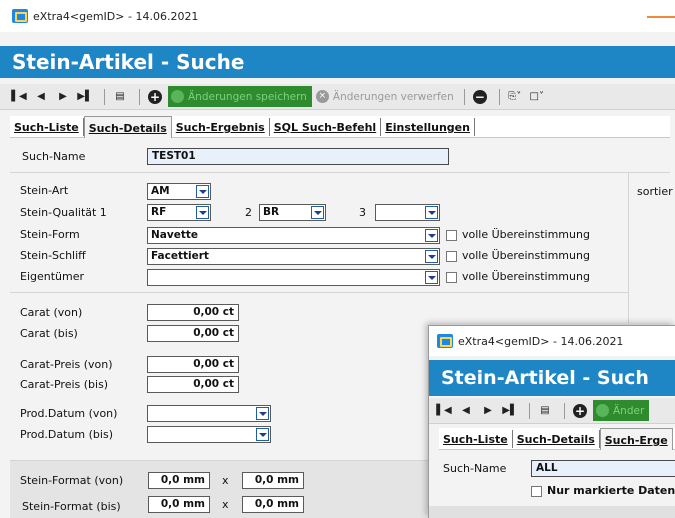 The width and height of the screenshot is (675, 518). I want to click on stein-qualitaet-2-value: BR, so click(271, 212).